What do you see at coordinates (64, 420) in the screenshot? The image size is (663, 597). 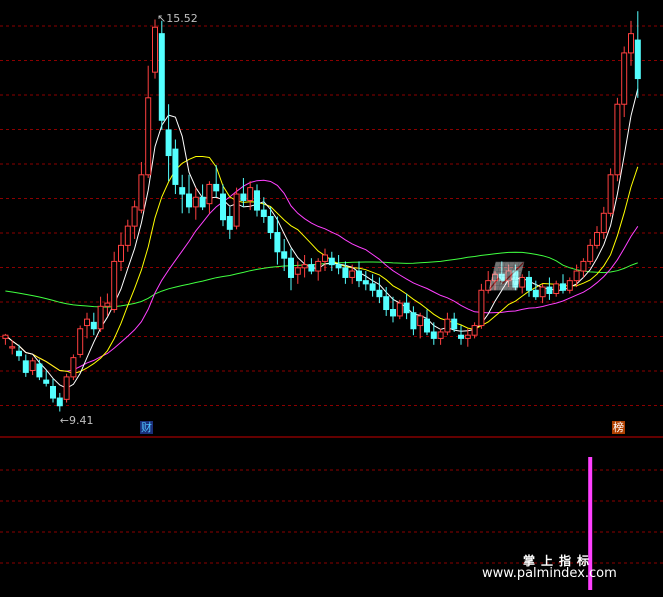 I see `arrow-left-icon: ←` at bounding box center [64, 420].